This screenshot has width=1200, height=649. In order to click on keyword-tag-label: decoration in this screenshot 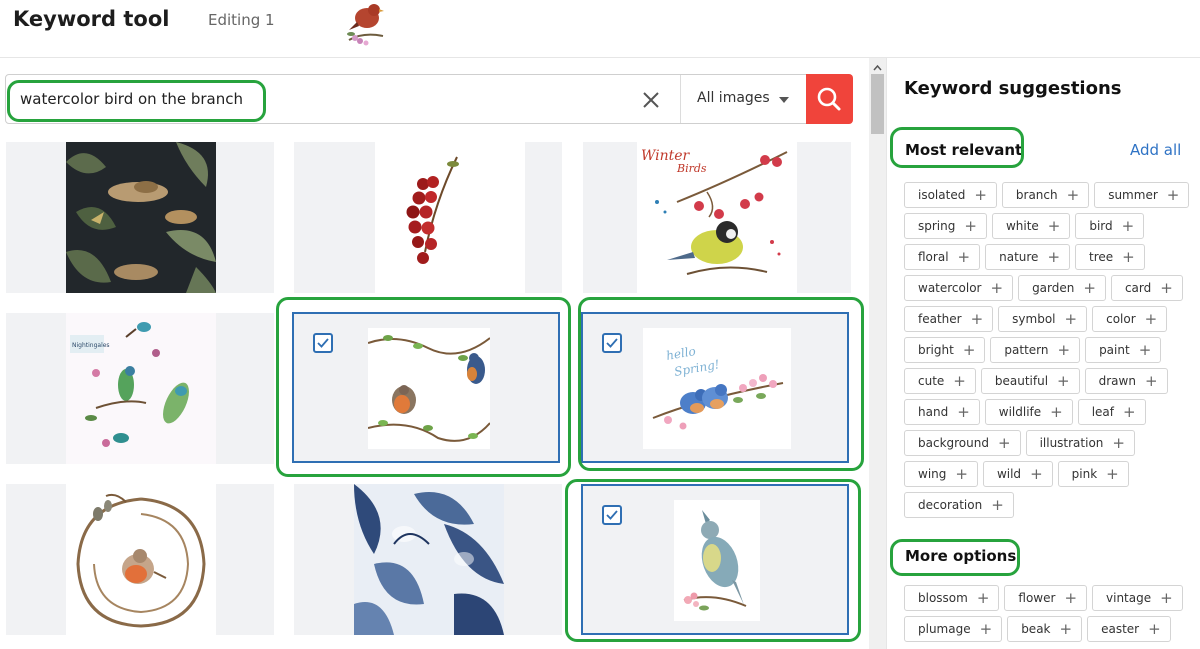, I will do `click(950, 505)`.